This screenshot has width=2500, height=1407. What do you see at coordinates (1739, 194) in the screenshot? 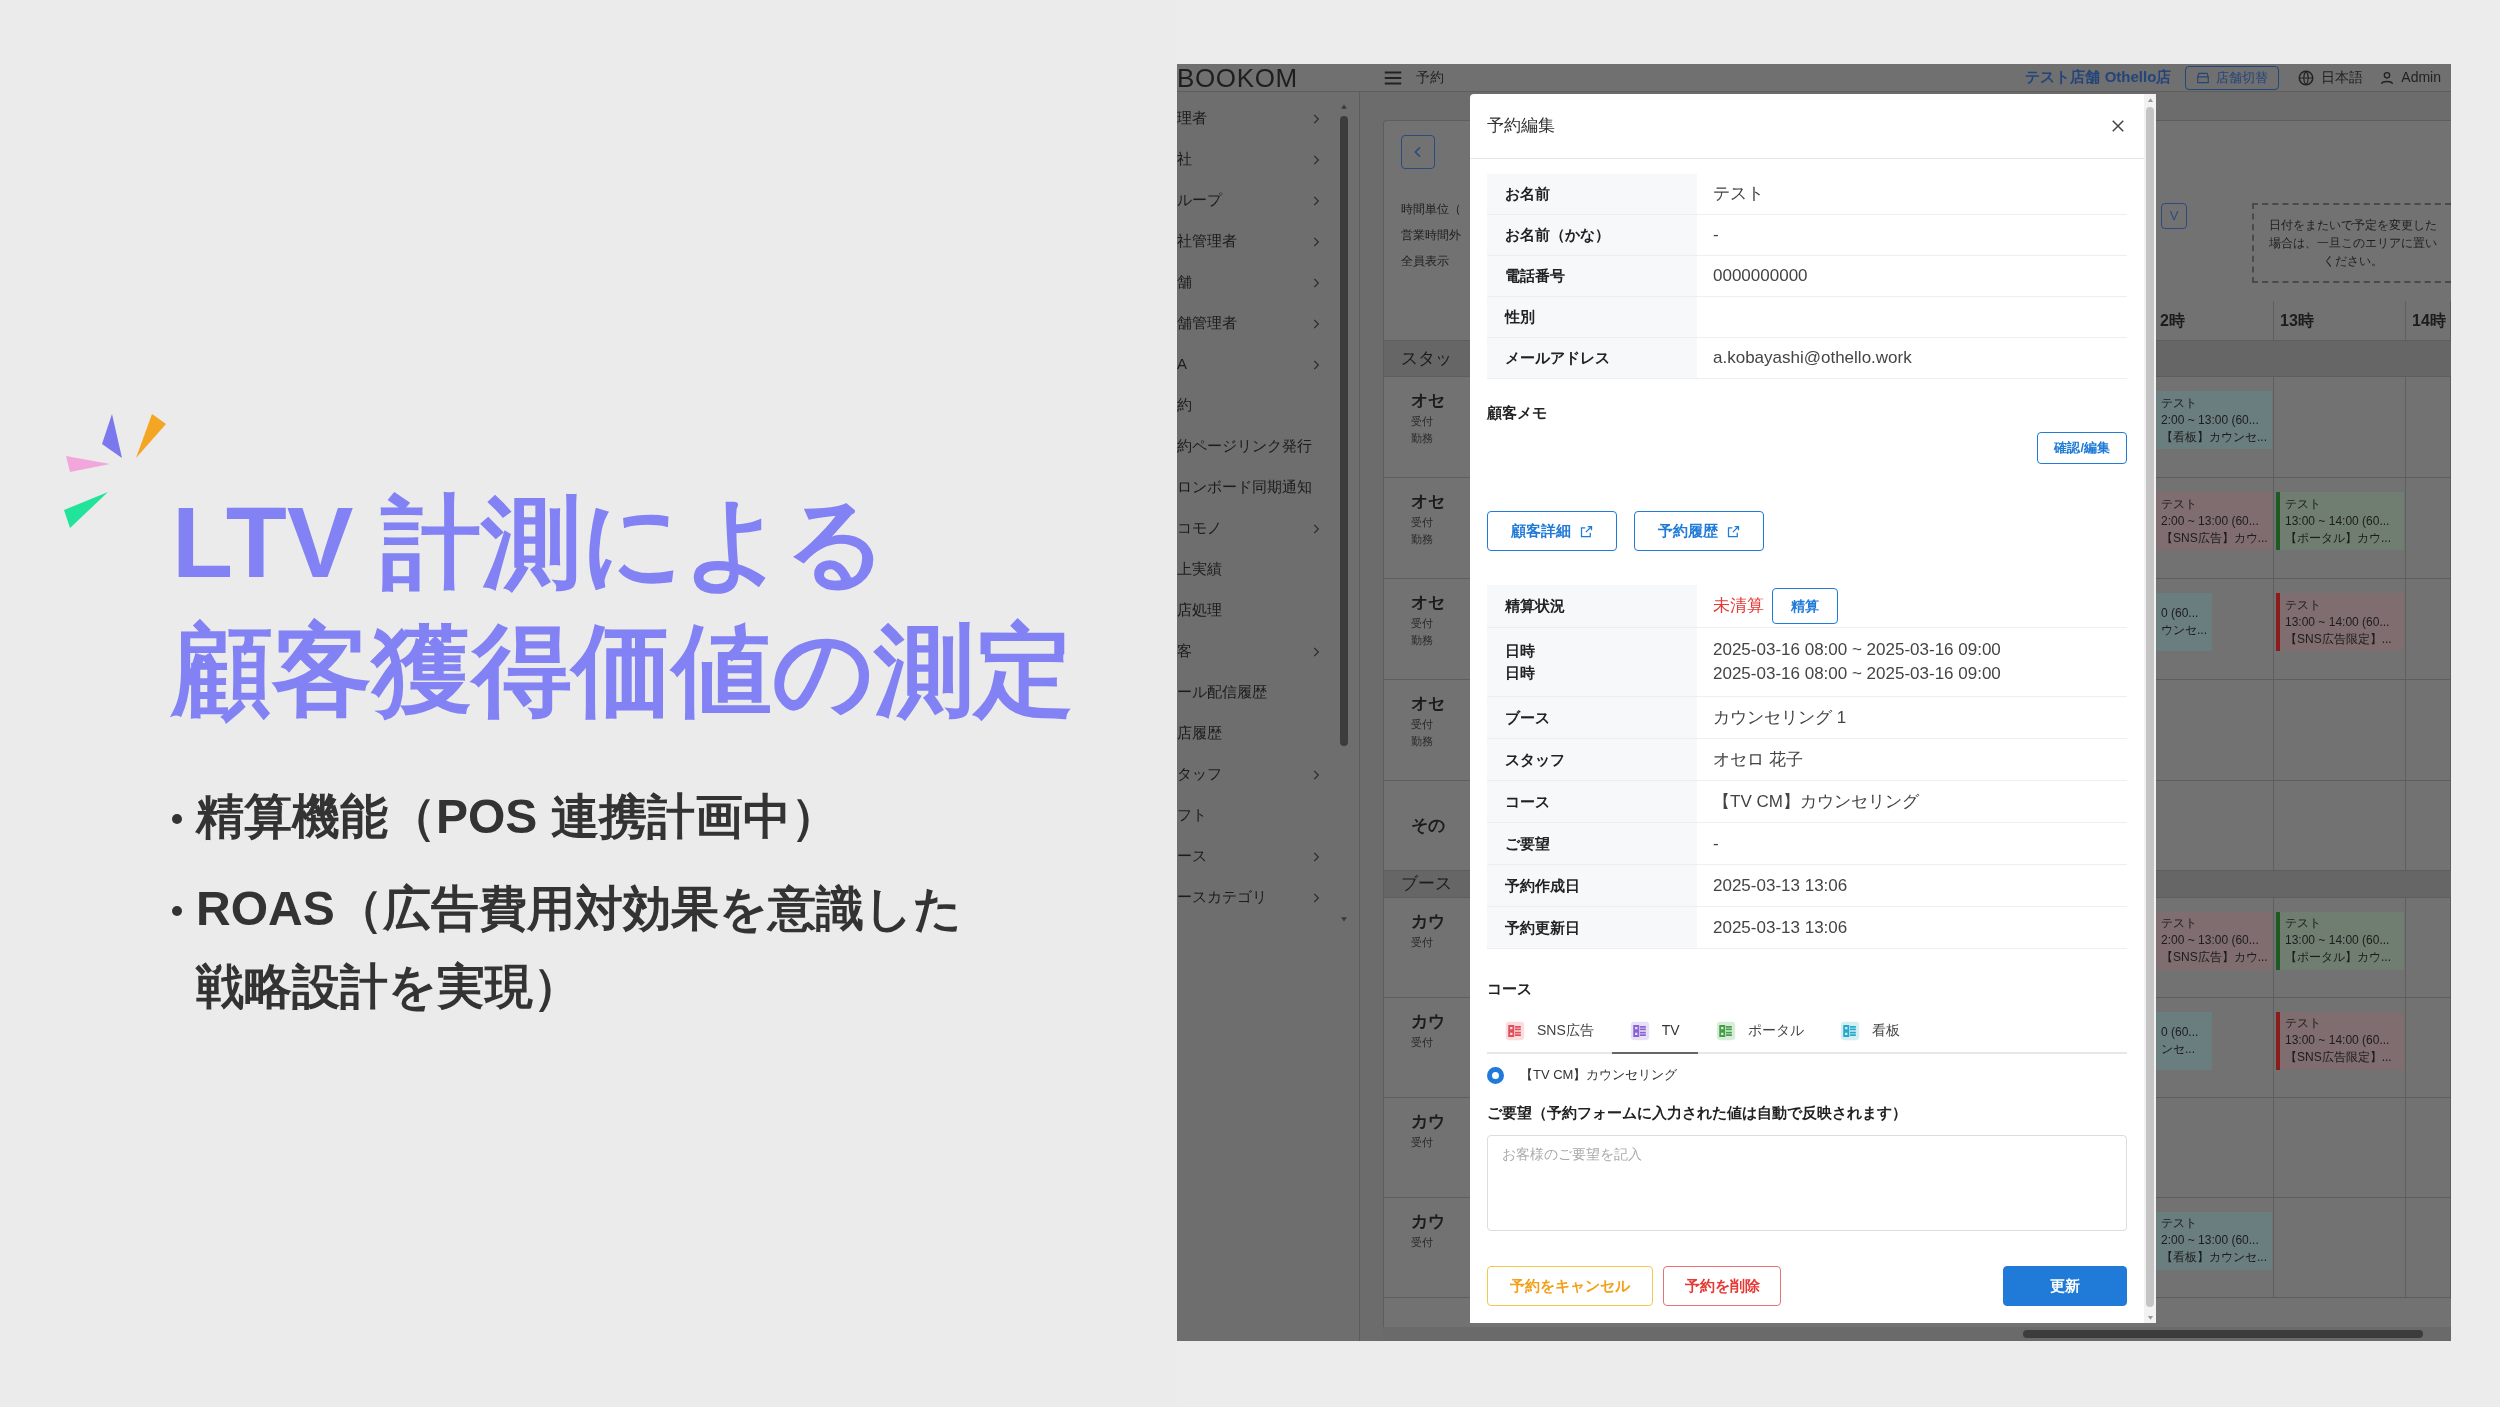
I see `field-value: テスト` at bounding box center [1739, 194].